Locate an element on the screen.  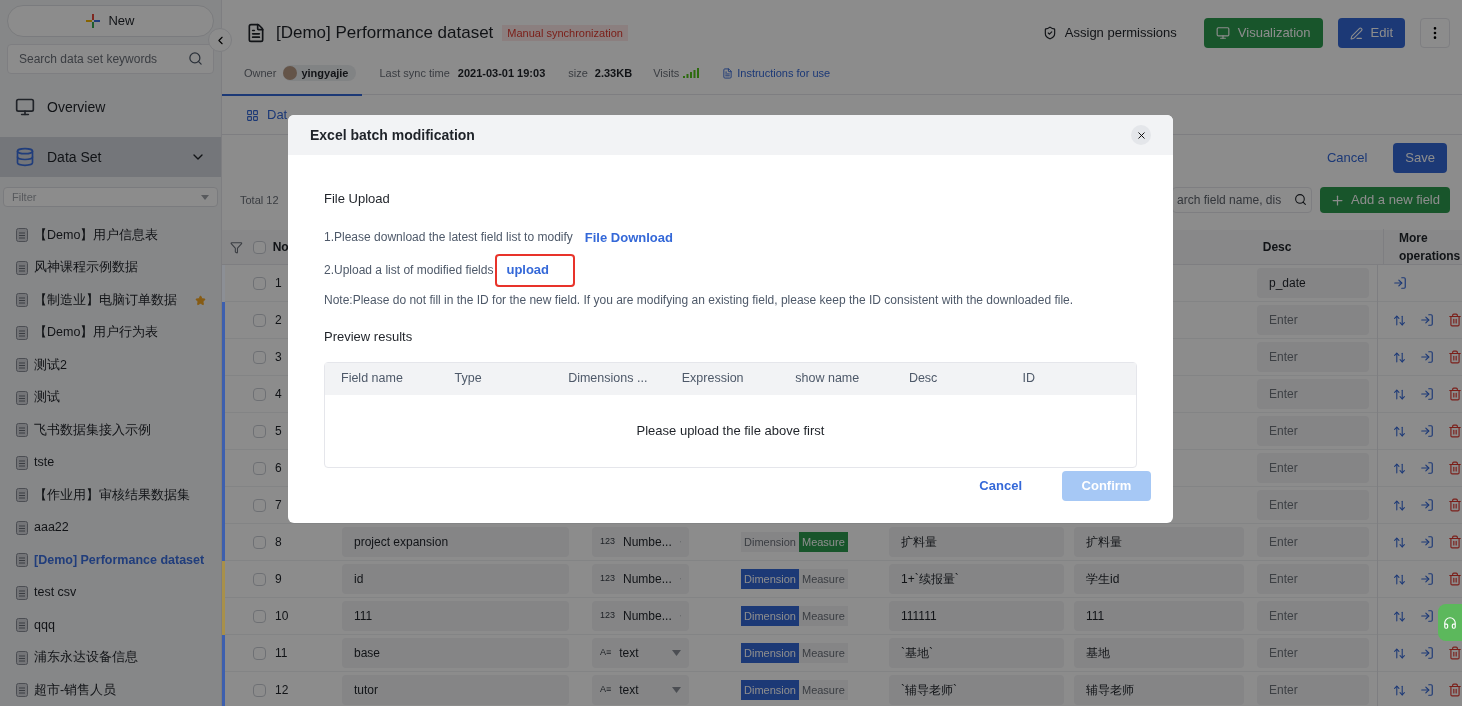
assign-permissions-button: Assign permissions is located at coordinates (1109, 33).